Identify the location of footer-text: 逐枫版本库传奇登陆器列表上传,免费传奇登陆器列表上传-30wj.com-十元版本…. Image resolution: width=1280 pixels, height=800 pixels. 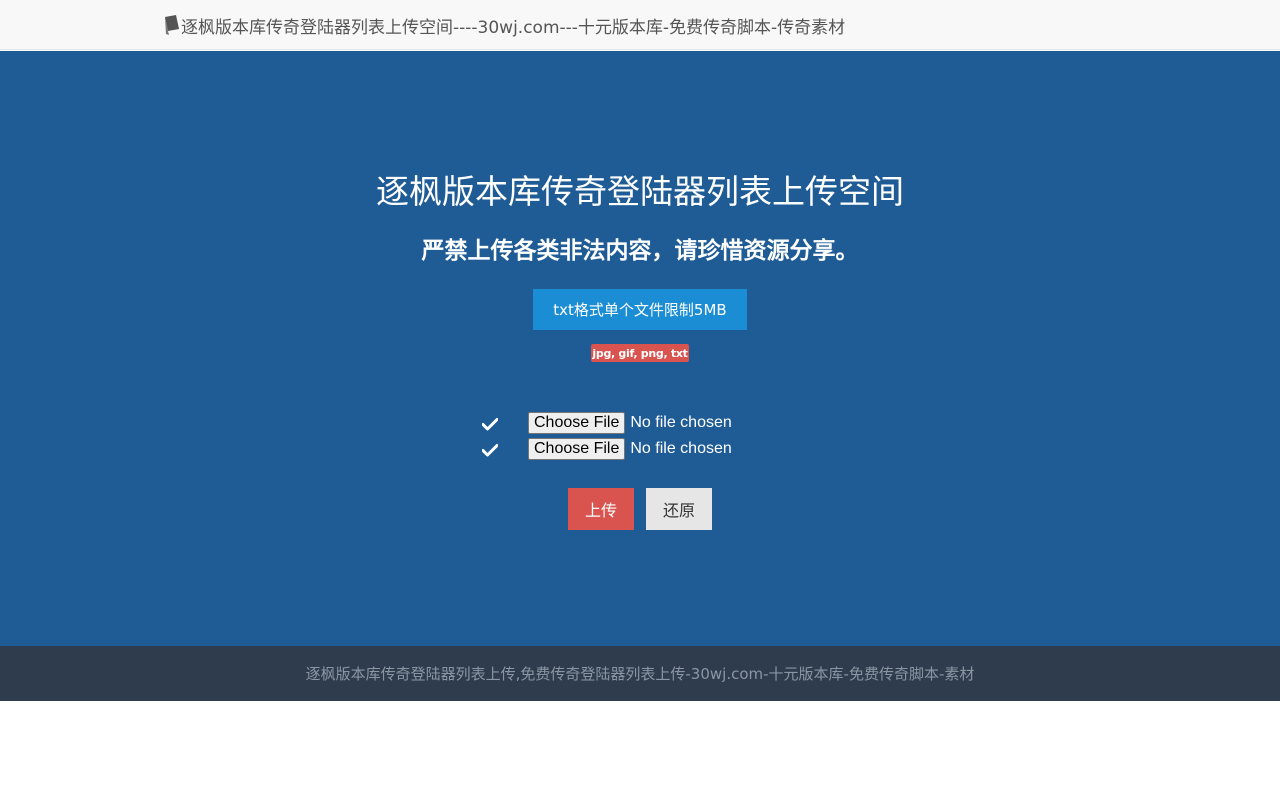
(640, 674).